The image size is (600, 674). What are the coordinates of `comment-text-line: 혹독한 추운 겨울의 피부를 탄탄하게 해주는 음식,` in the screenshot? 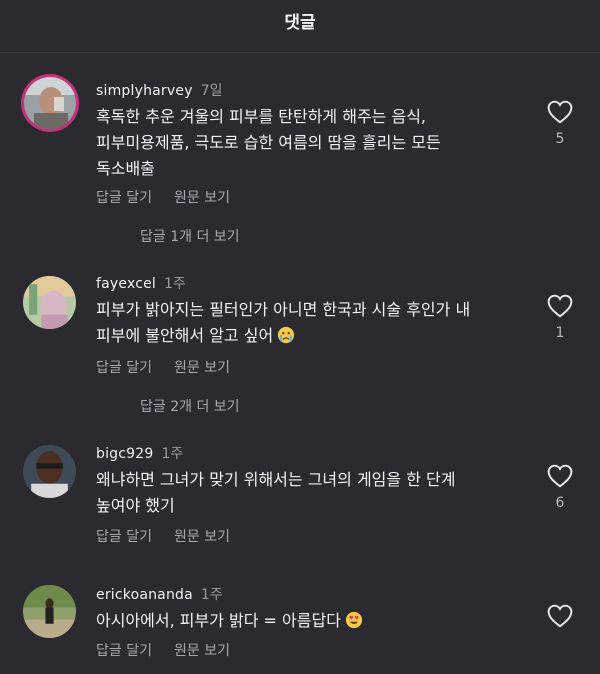 It's located at (261, 116).